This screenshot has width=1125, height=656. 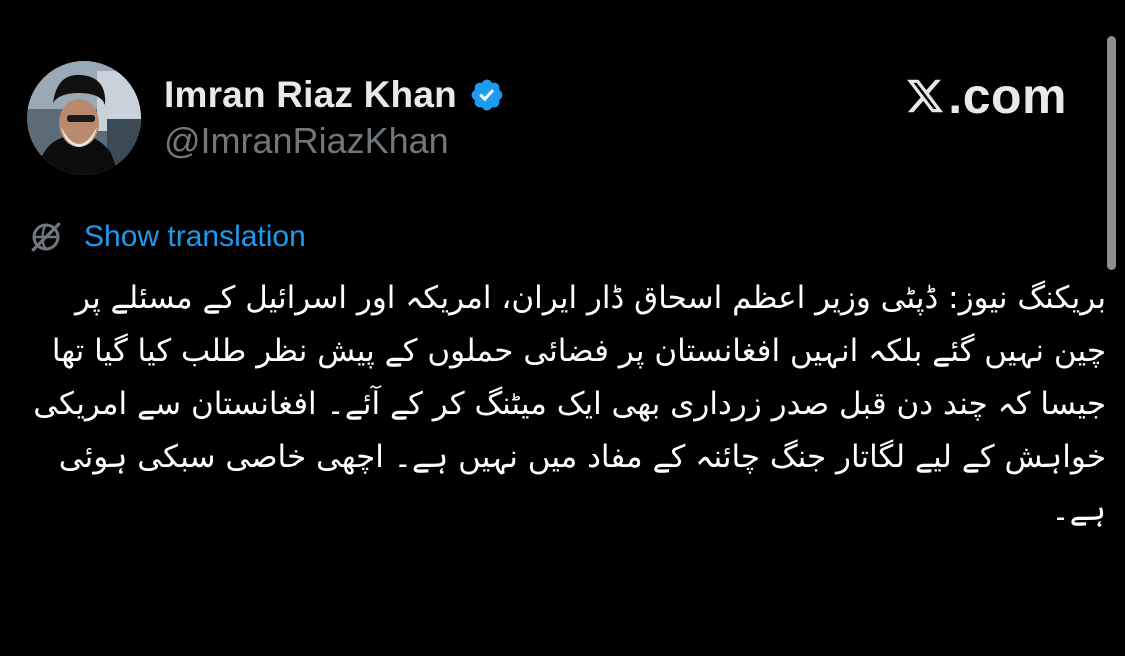 I want to click on author-display-name: Imran Riaz Khan, so click(x=310, y=95).